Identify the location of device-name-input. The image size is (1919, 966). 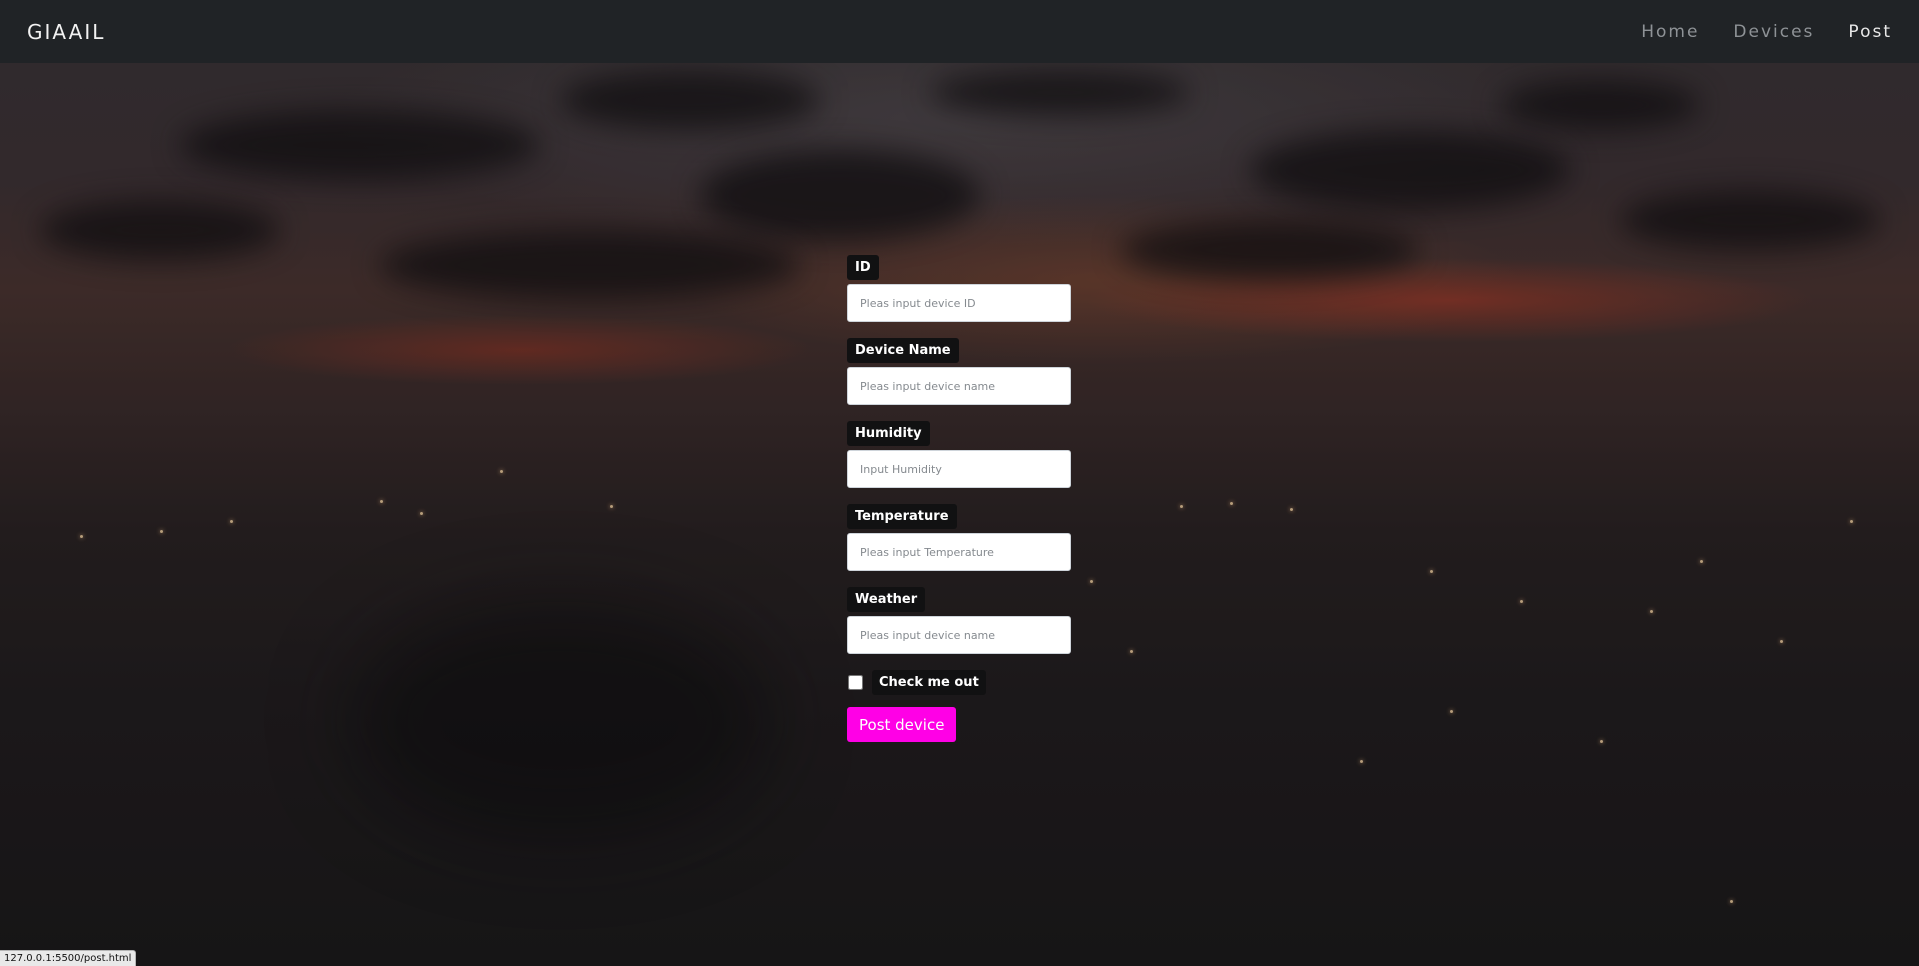
(959, 386).